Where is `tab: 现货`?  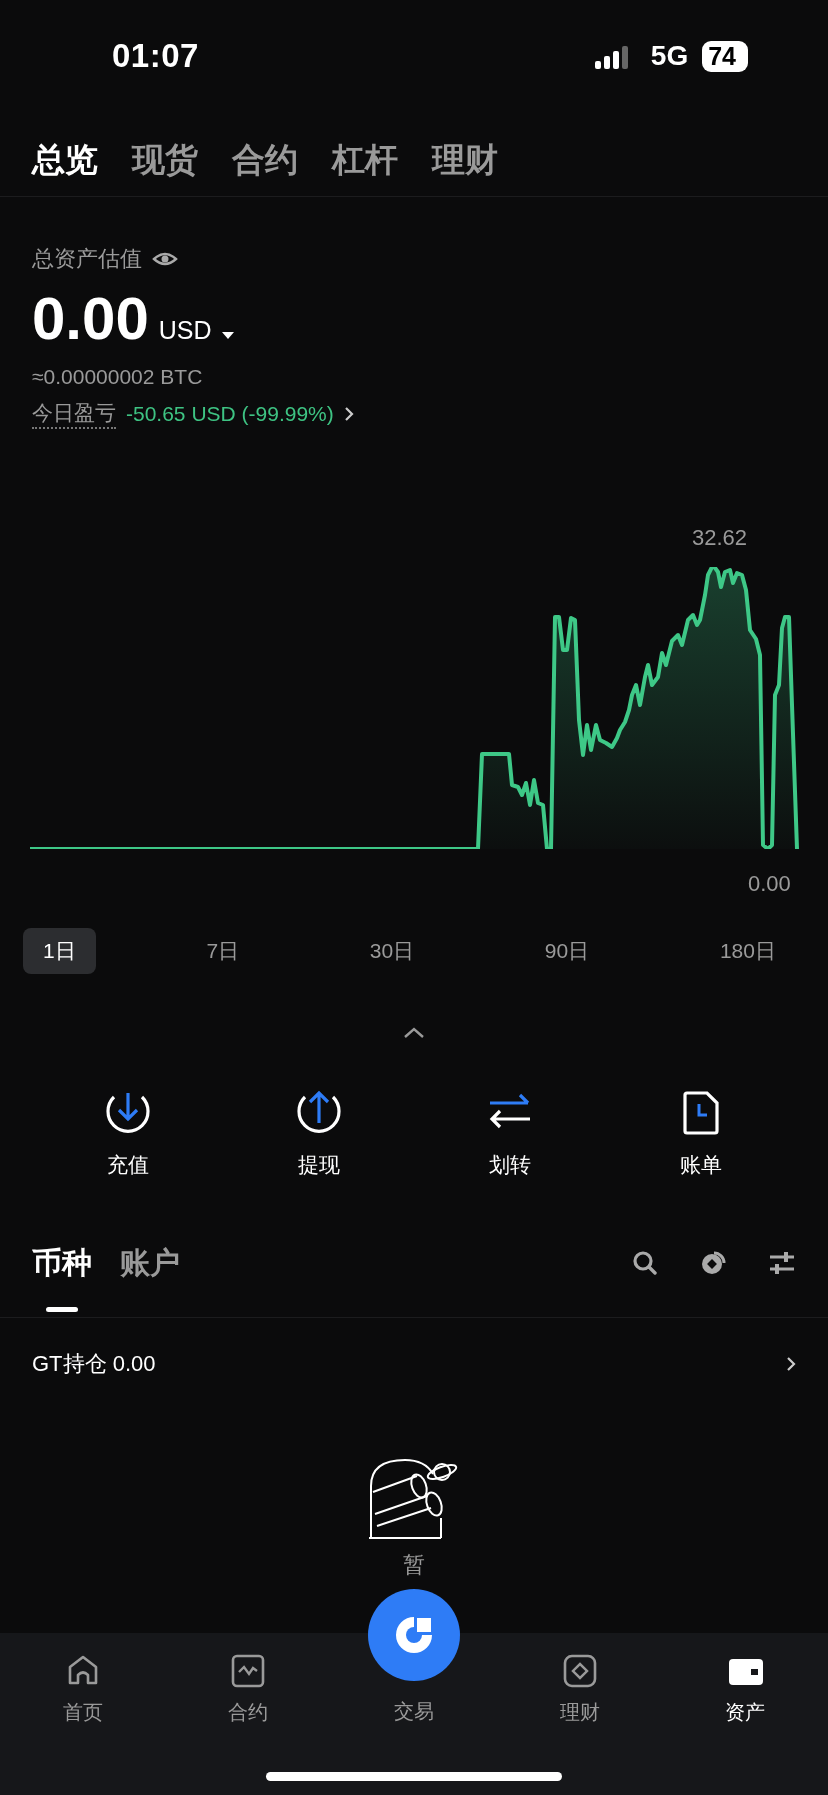 tab: 现货 is located at coordinates (165, 160).